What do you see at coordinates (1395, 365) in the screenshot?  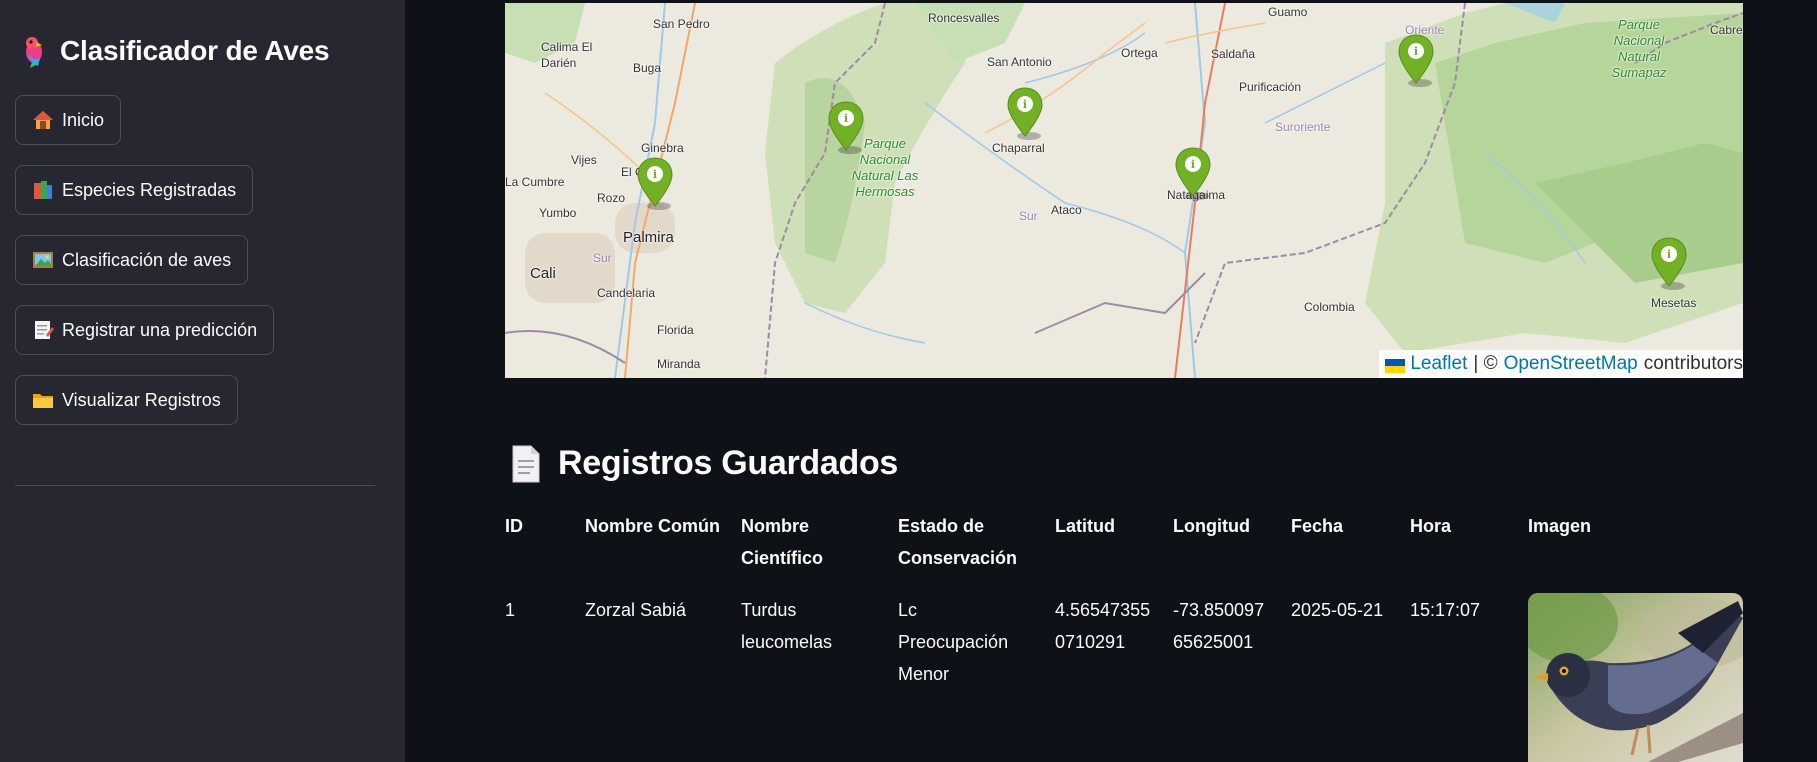 I see `ukraine-flag-icon` at bounding box center [1395, 365].